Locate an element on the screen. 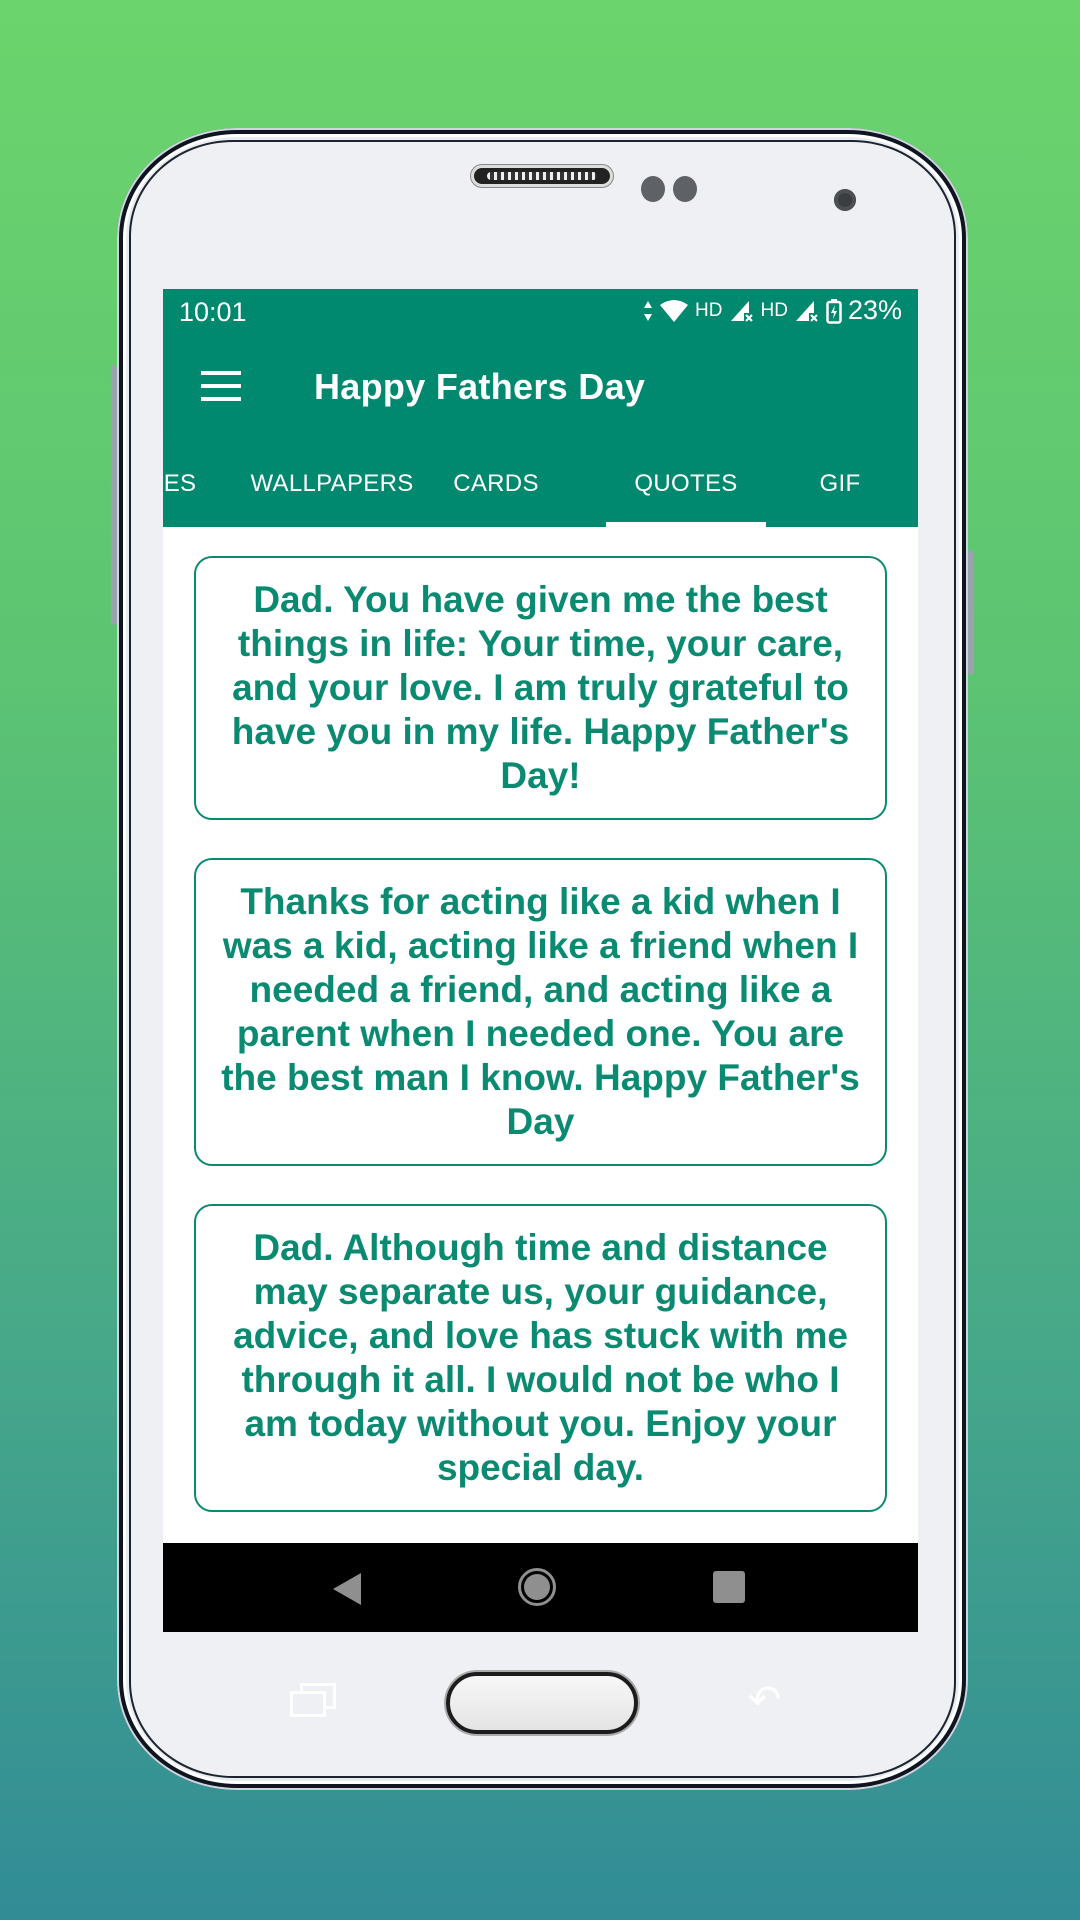  wifi-icon is located at coordinates (674, 310).